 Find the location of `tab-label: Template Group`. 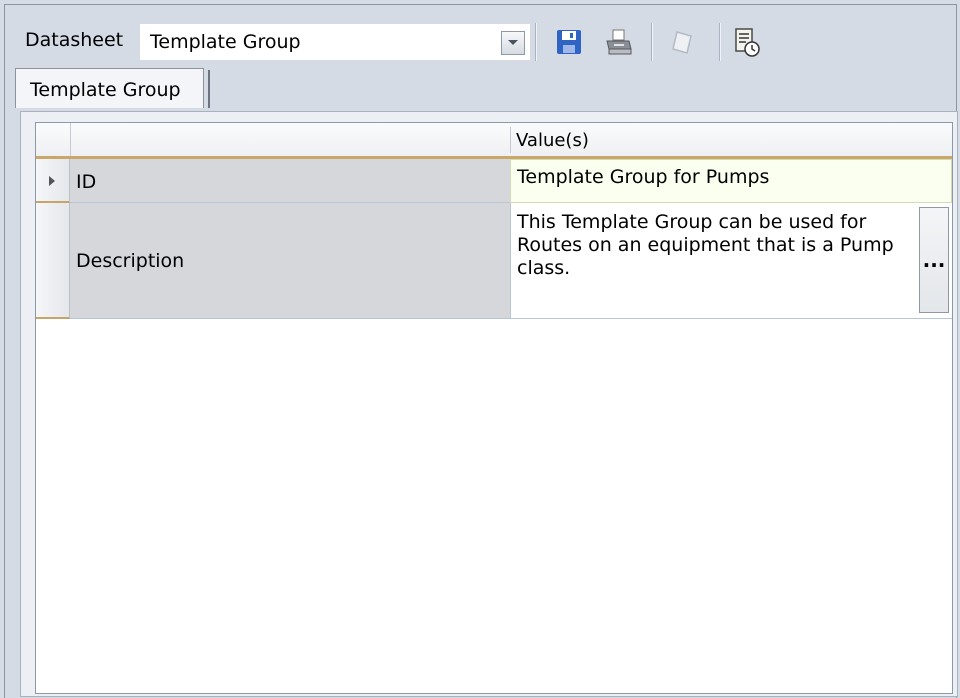

tab-label: Template Group is located at coordinates (105, 90).